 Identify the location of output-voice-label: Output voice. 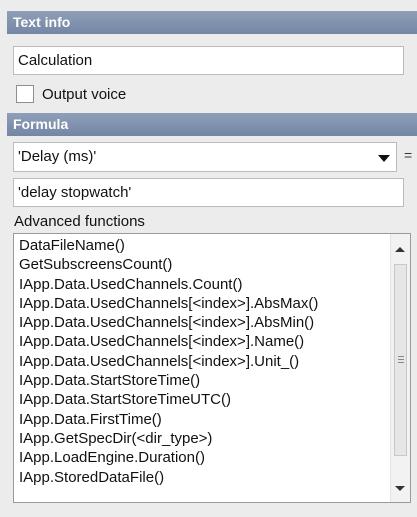
(84, 94).